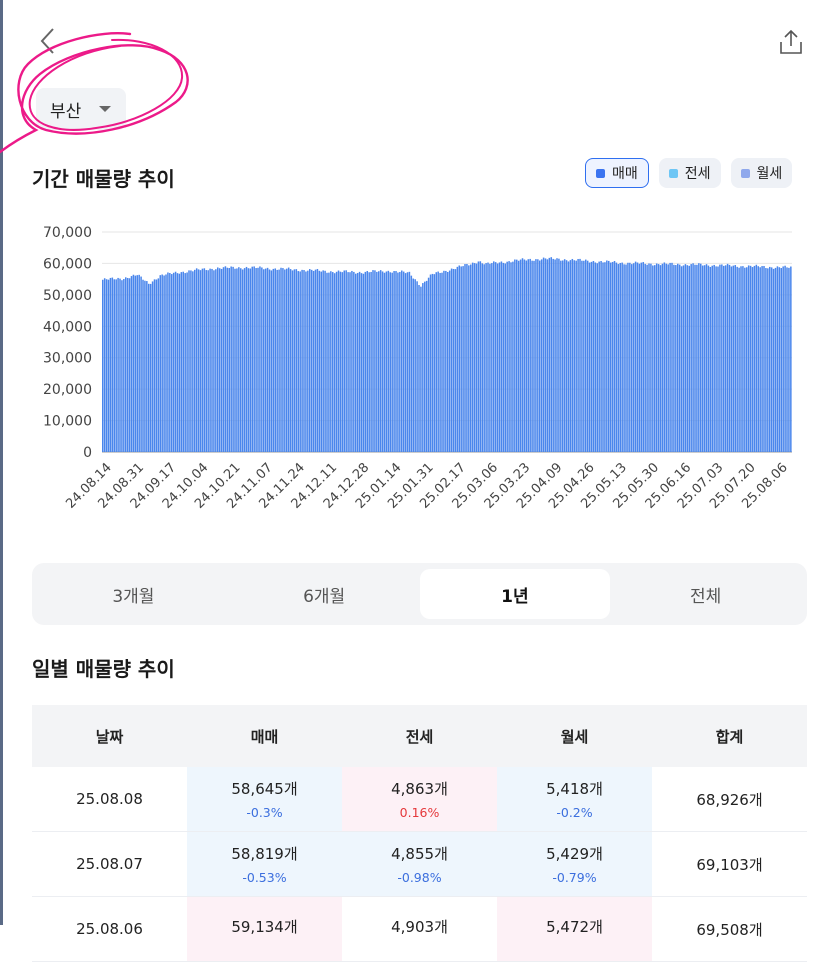 Image resolution: width=827 pixels, height=962 pixels. I want to click on jeonse-value: 4,855개, so click(419, 854).